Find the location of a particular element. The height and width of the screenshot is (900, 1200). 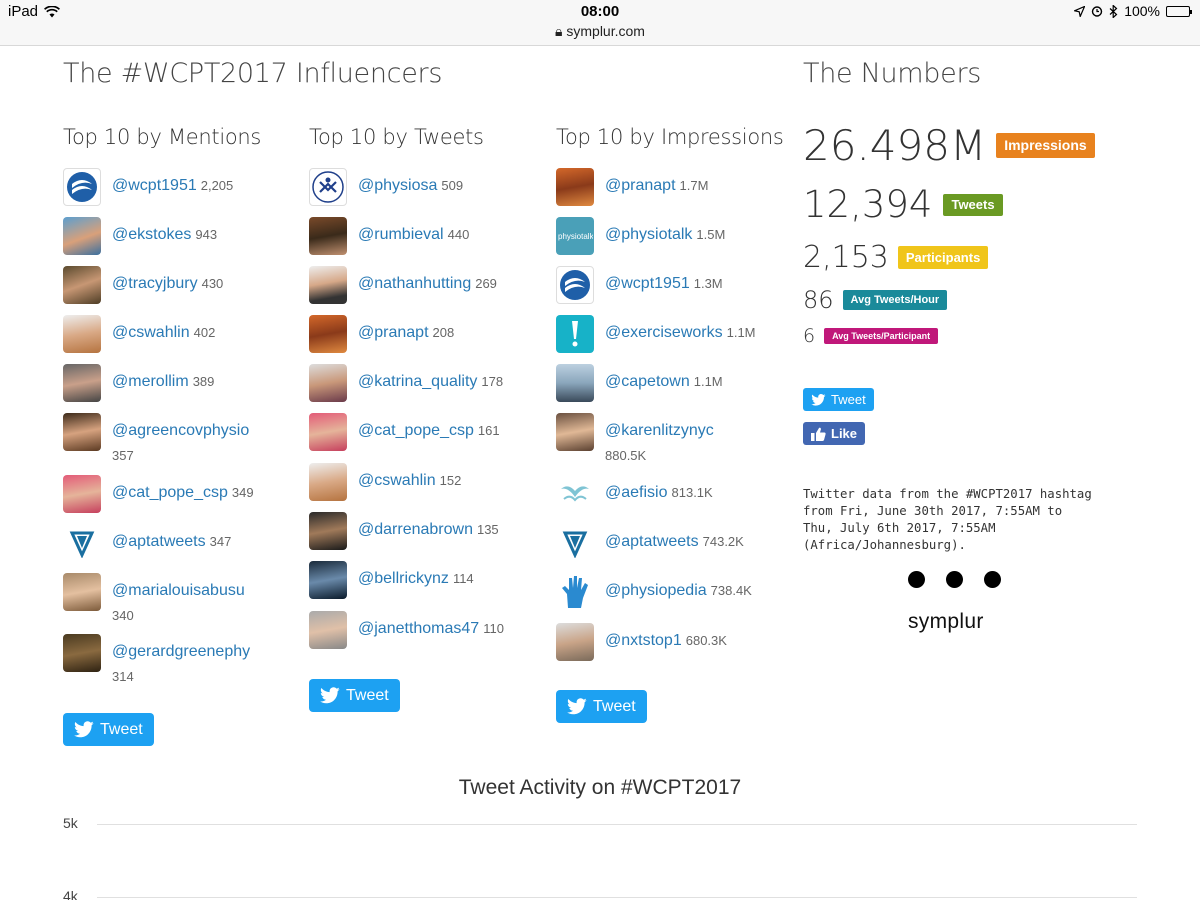

handle-link: @gerardgreenephy is located at coordinates (181, 651).